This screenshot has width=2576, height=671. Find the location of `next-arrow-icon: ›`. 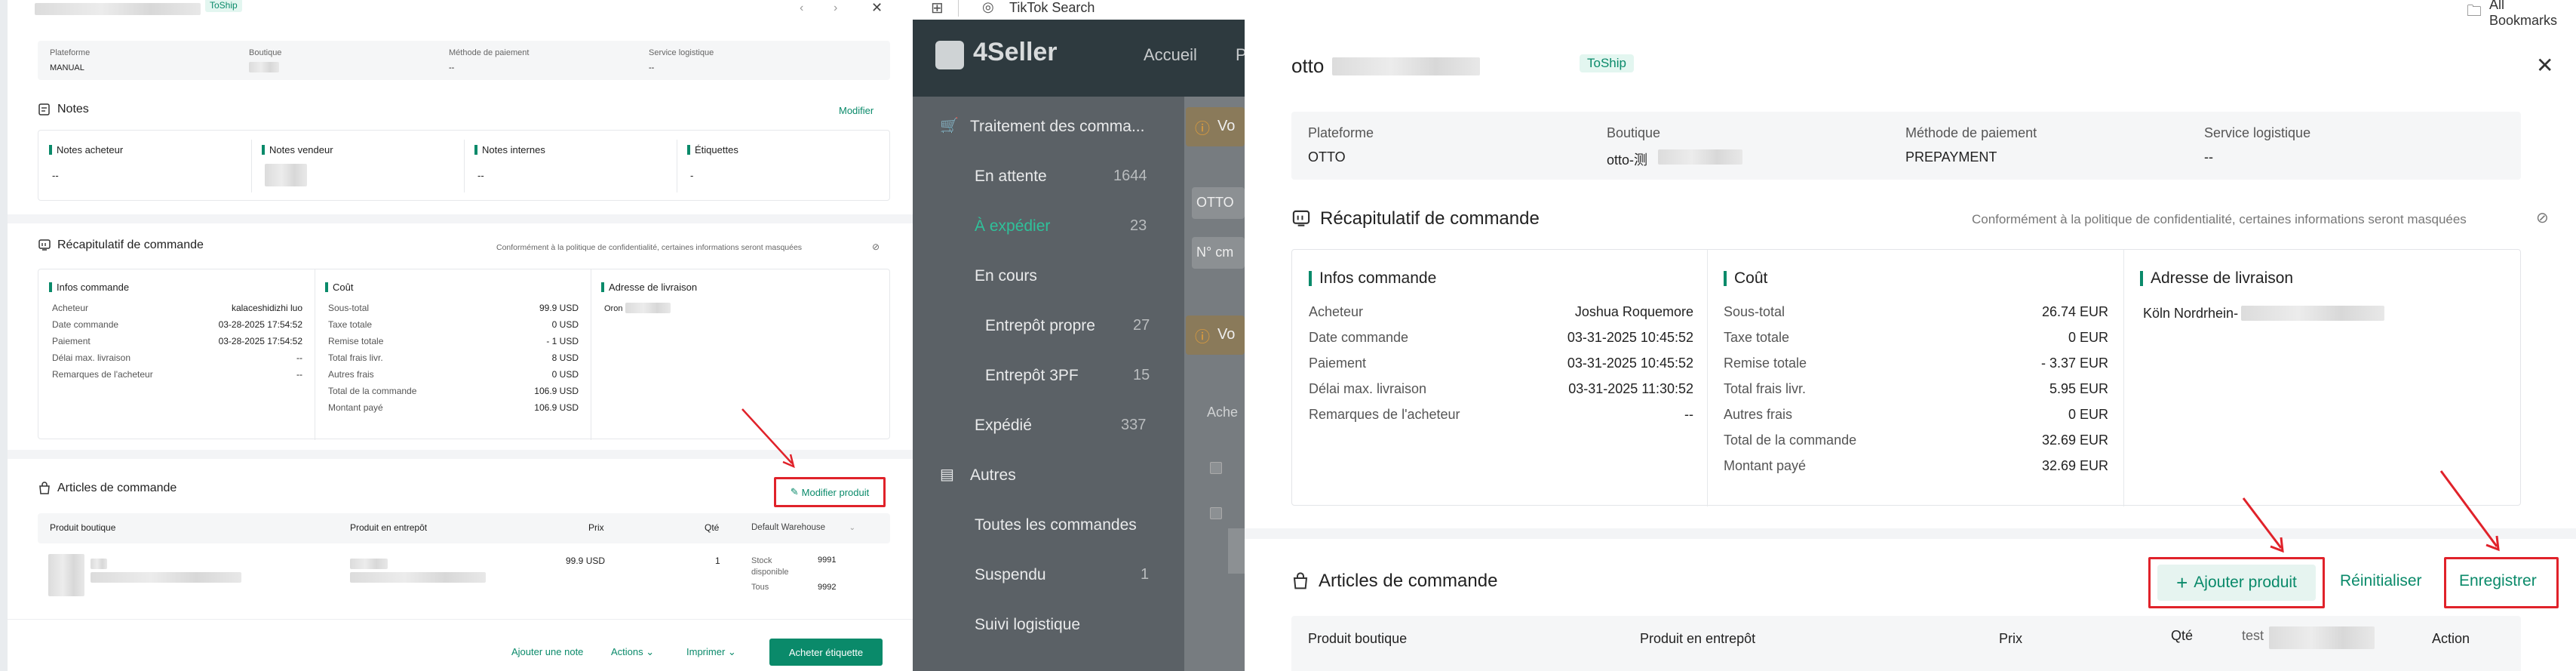

next-arrow-icon: › is located at coordinates (835, 8).